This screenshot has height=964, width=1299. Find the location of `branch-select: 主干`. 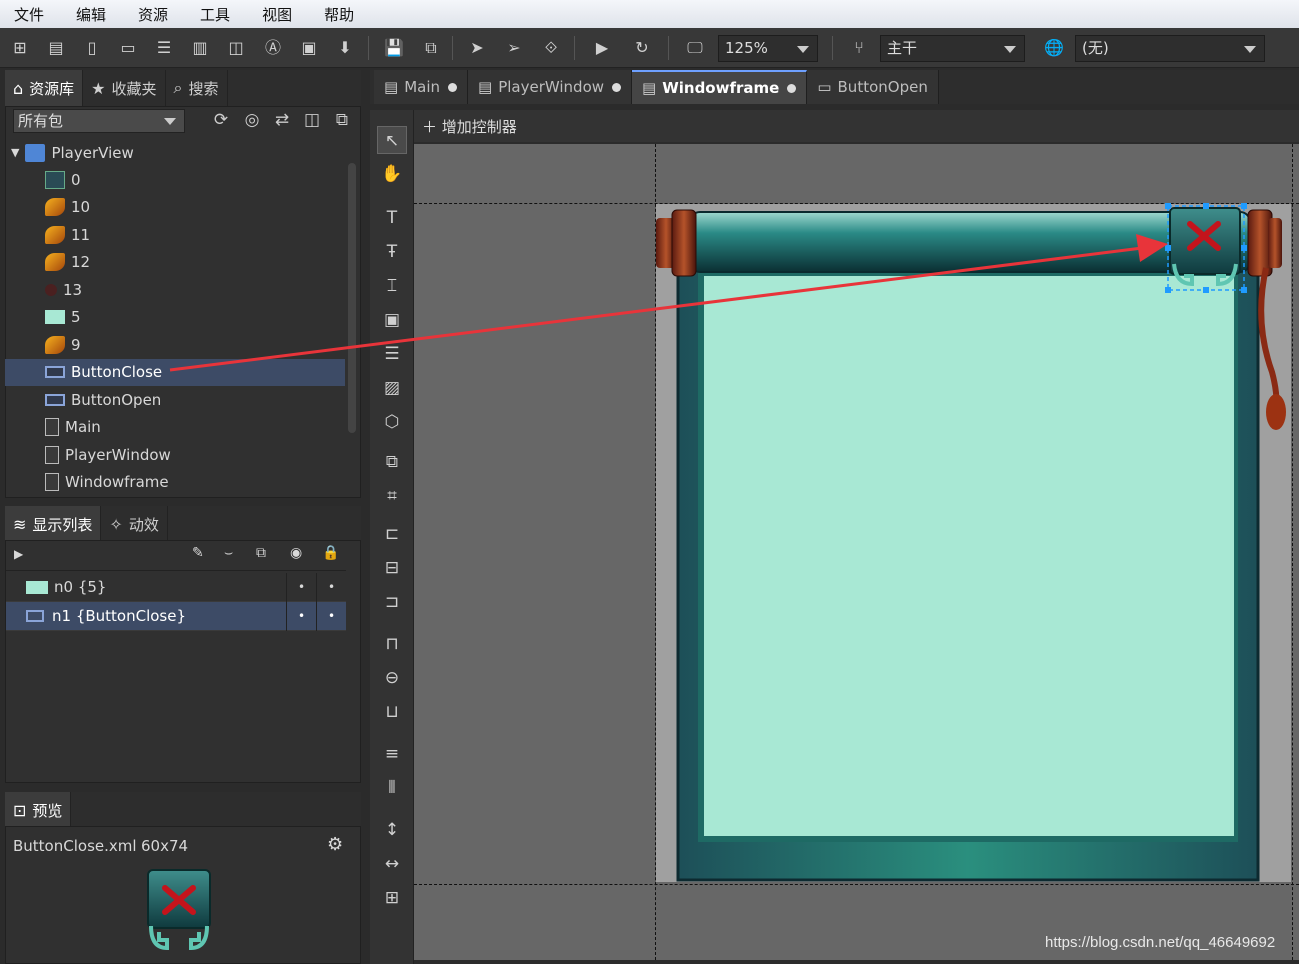

branch-select: 主干 is located at coordinates (952, 48).